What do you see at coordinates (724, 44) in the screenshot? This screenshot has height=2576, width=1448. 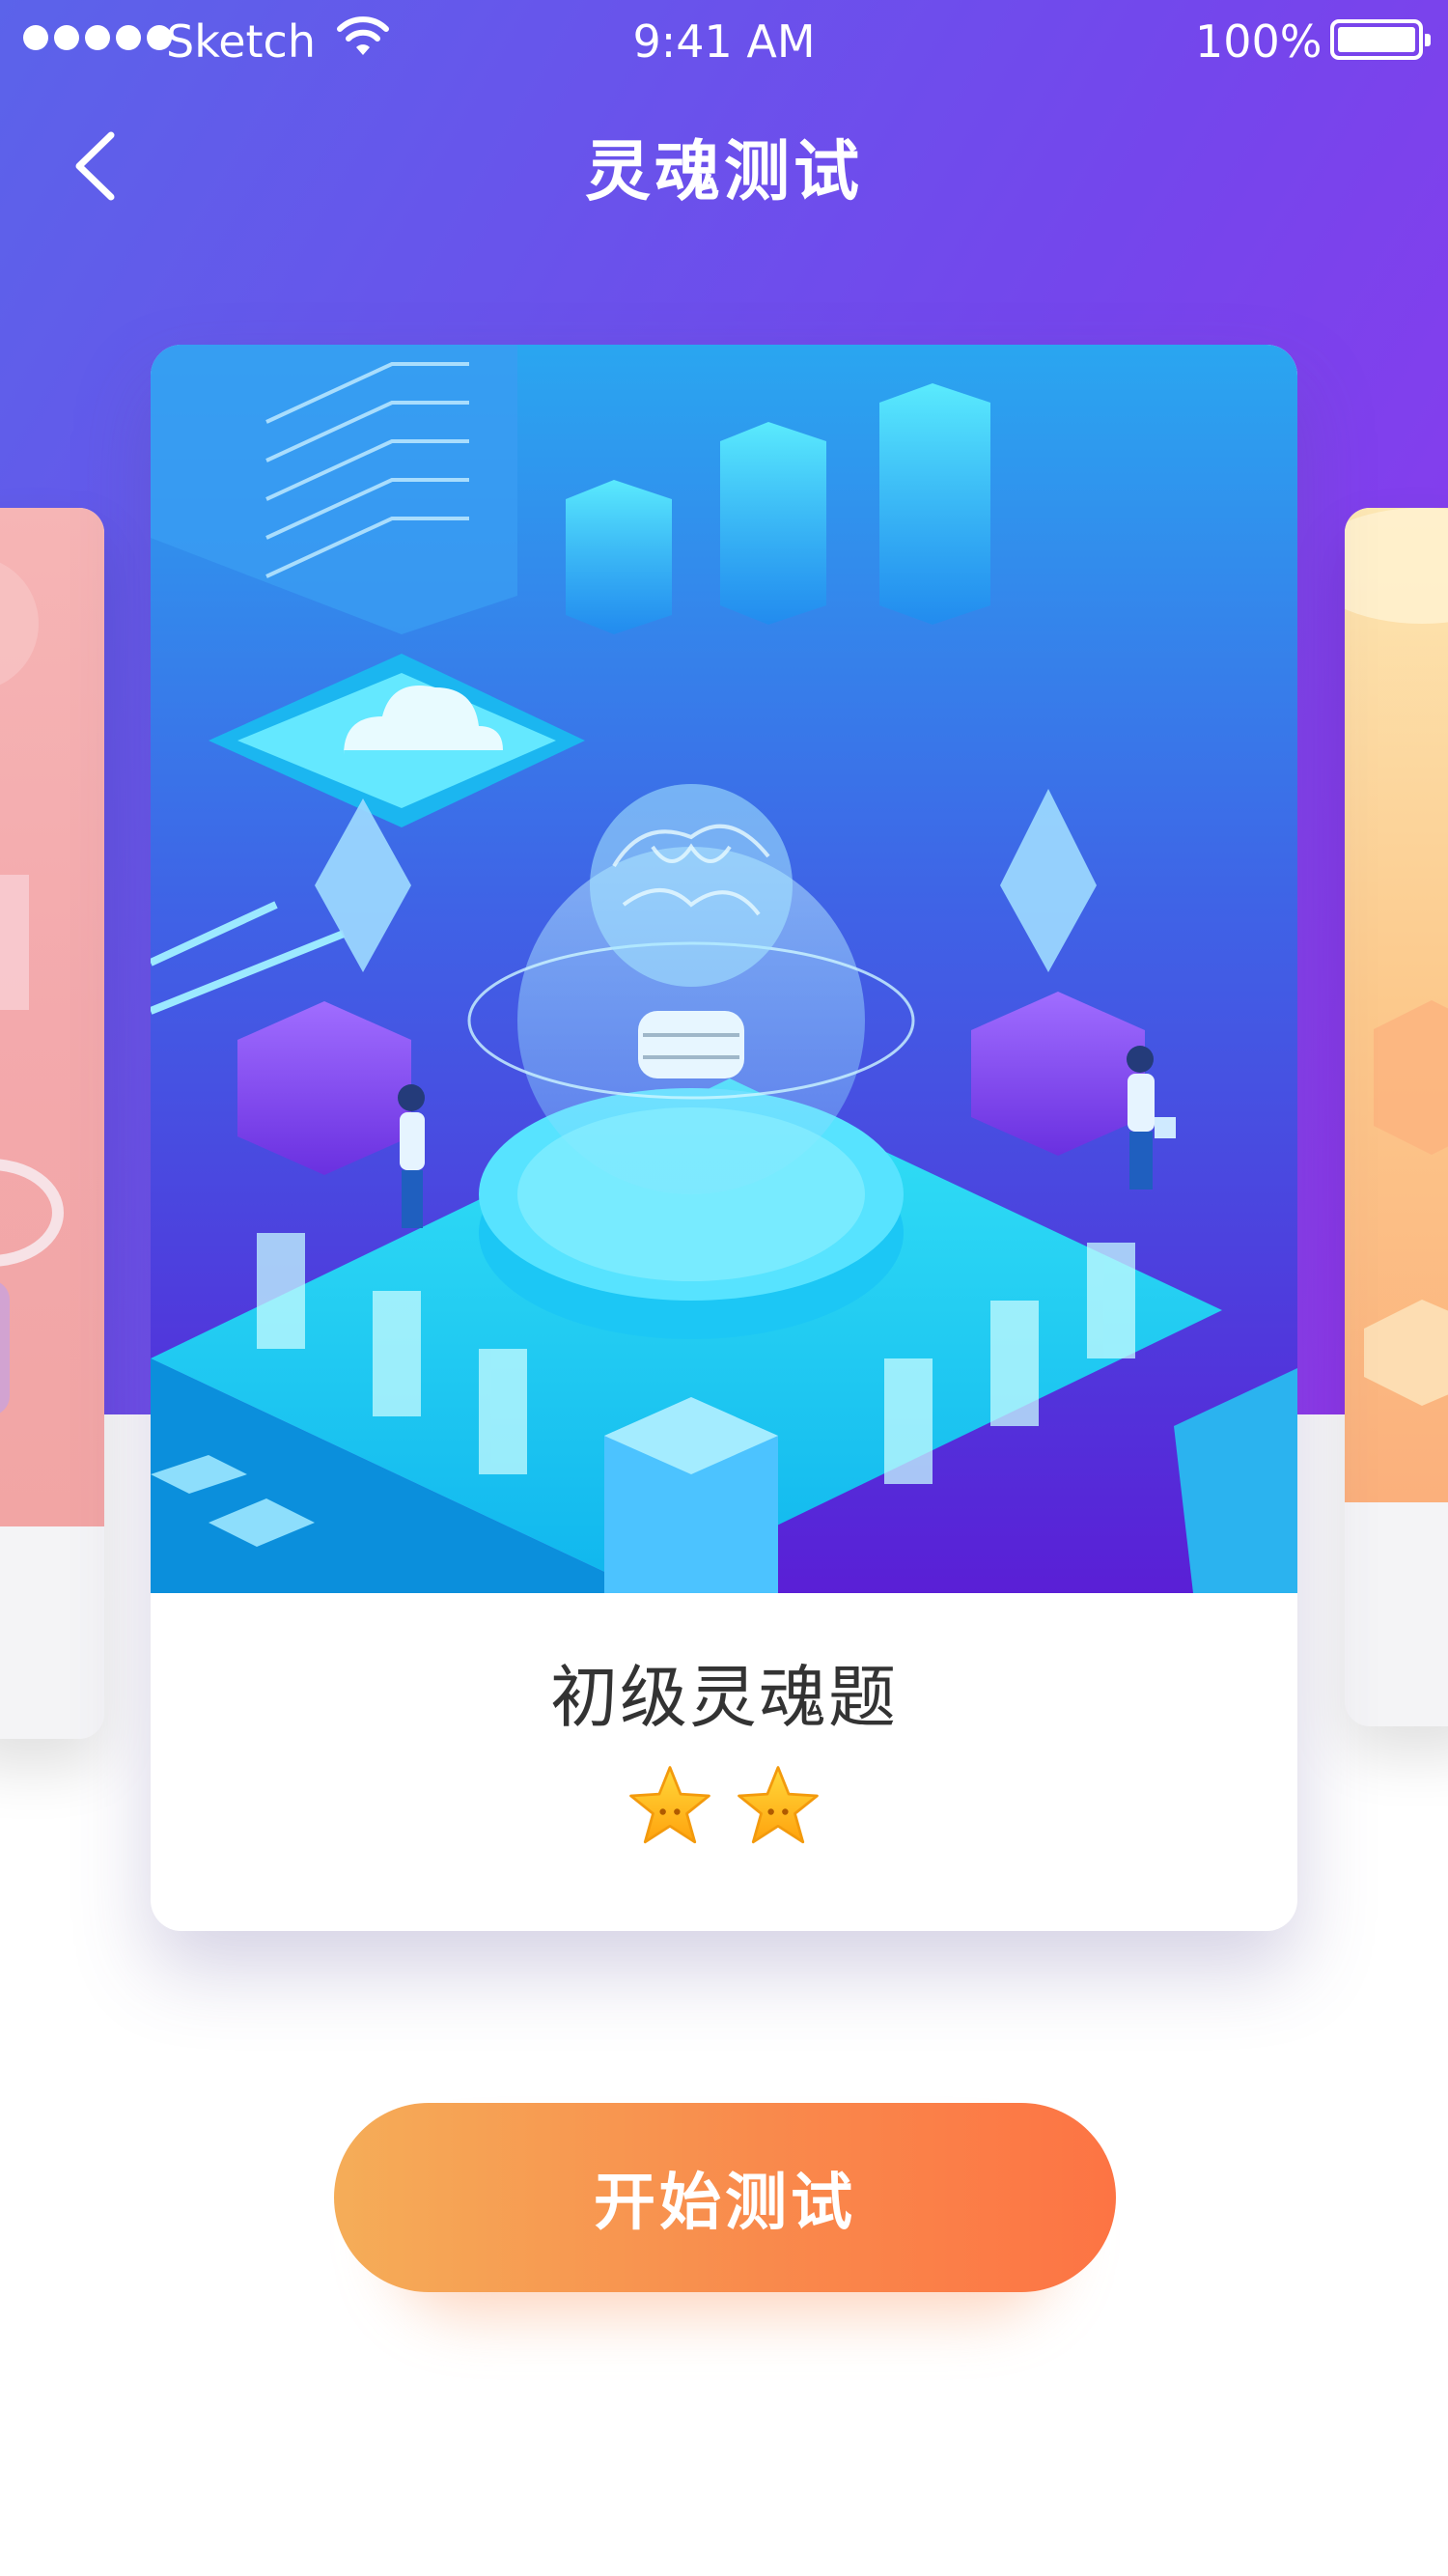 I see `status-bar: Sketch 9:41 AM 100%` at bounding box center [724, 44].